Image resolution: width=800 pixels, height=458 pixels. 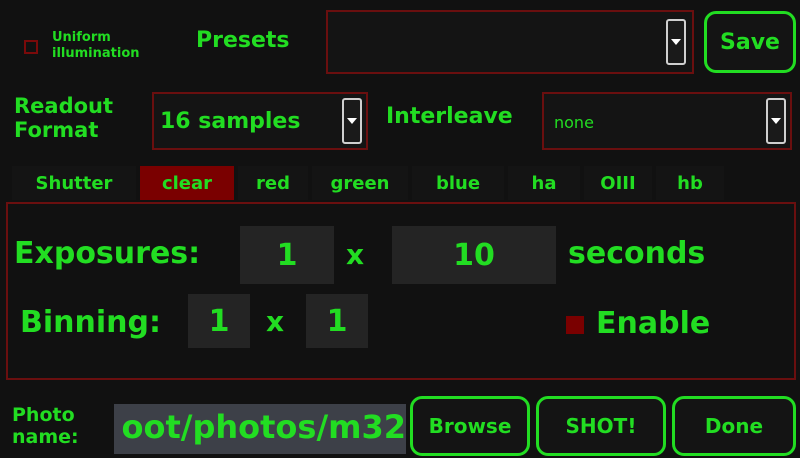 What do you see at coordinates (458, 183) in the screenshot?
I see `tab-blue: blue` at bounding box center [458, 183].